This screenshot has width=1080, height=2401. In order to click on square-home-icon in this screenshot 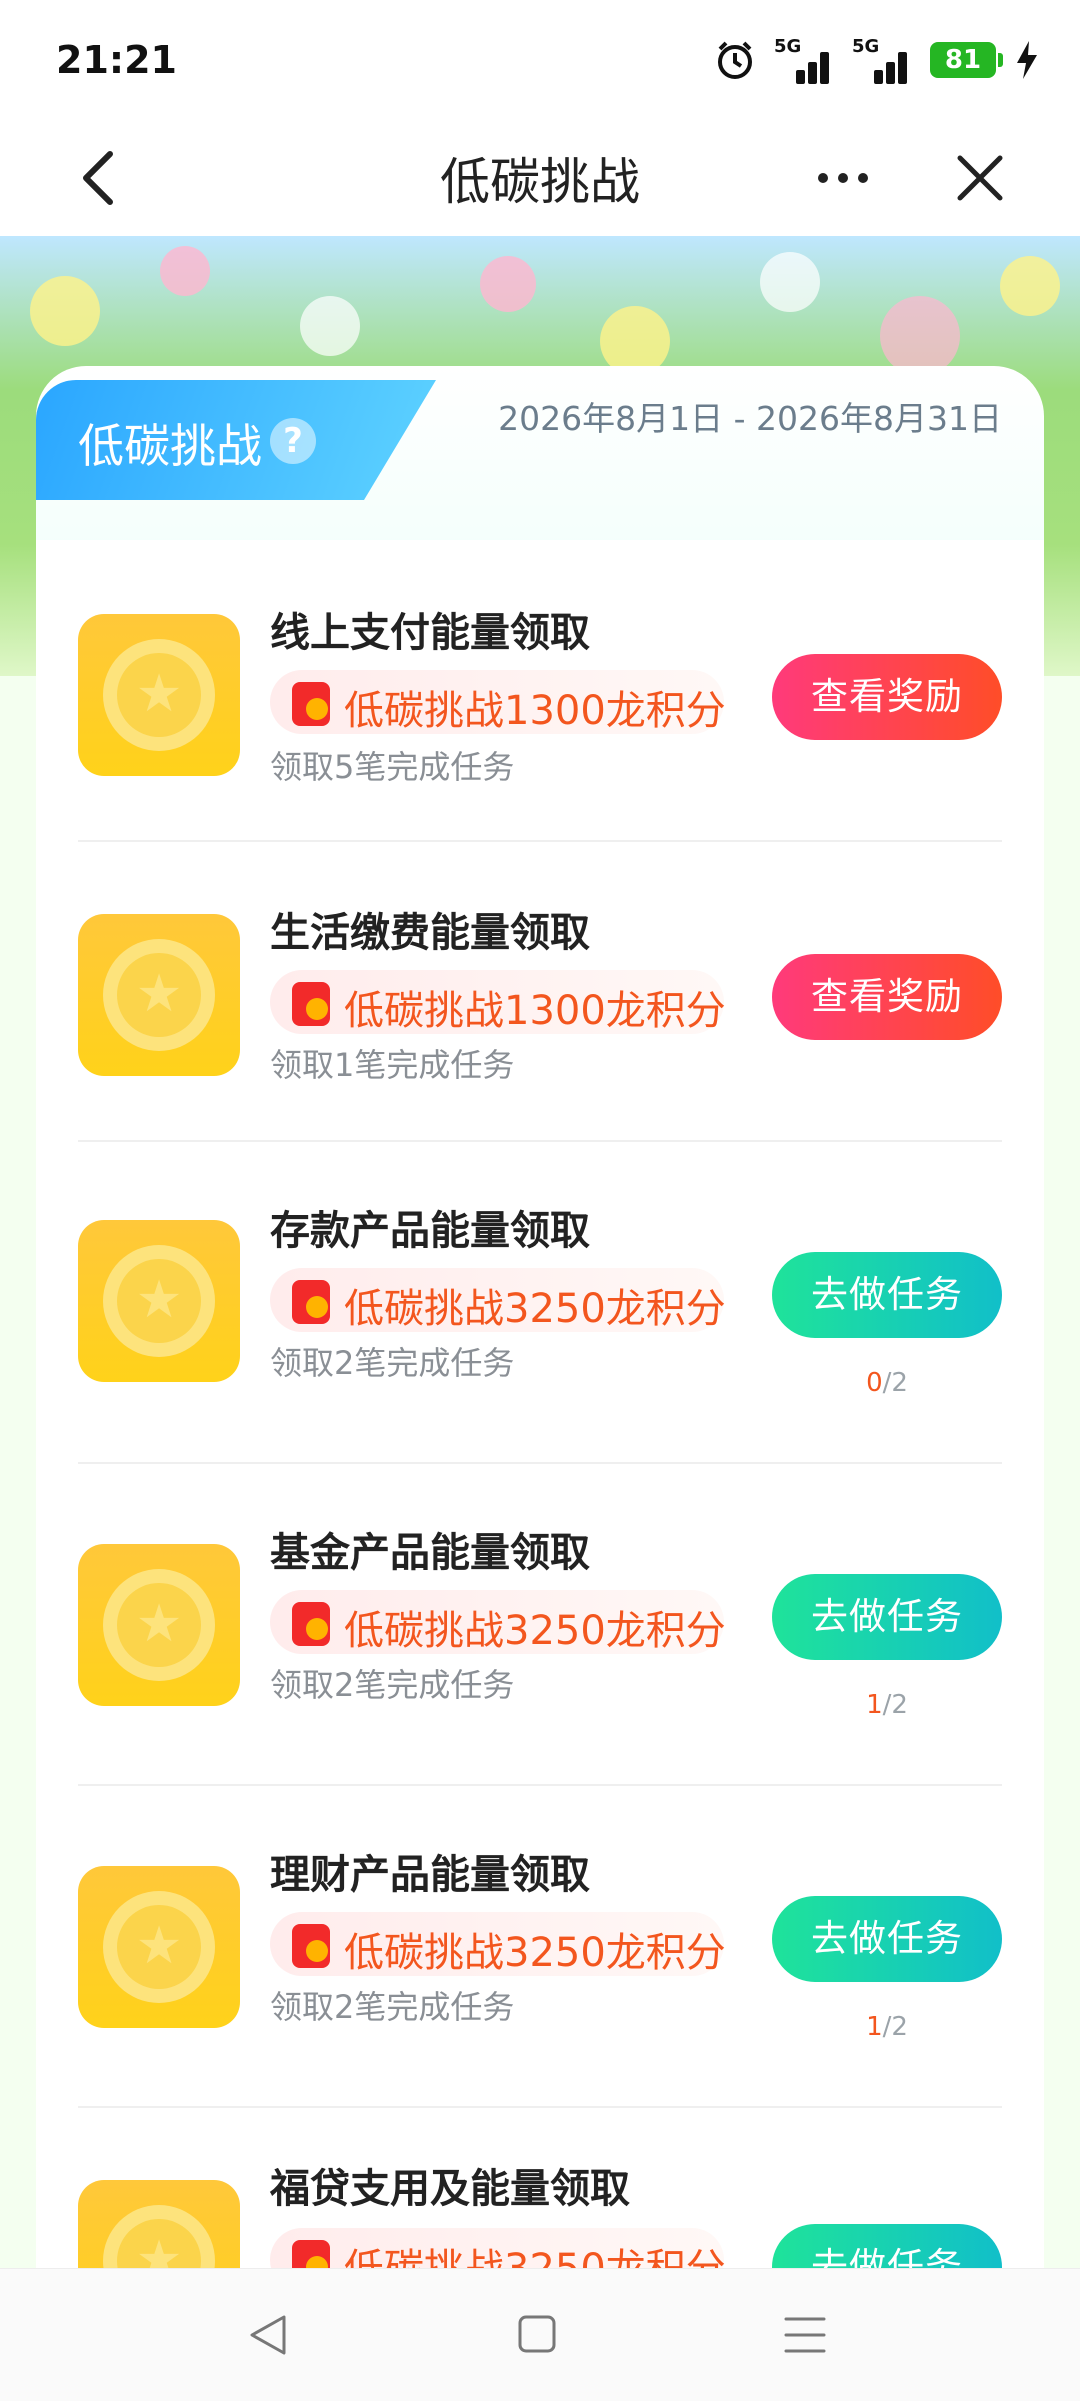, I will do `click(537, 2334)`.